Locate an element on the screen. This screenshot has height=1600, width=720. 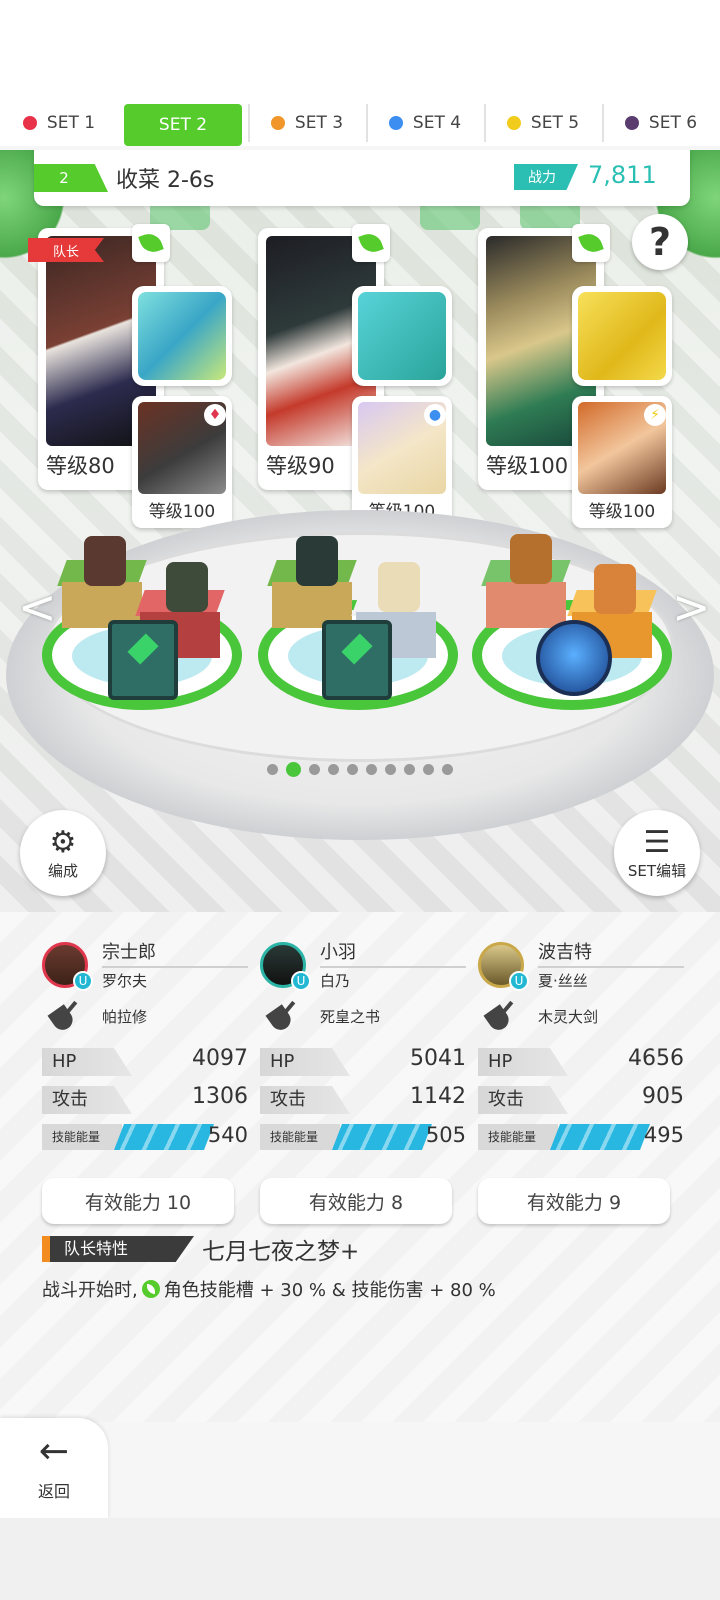
skill-energy-row: 技能能量 540 is located at coordinates (145, 1136).